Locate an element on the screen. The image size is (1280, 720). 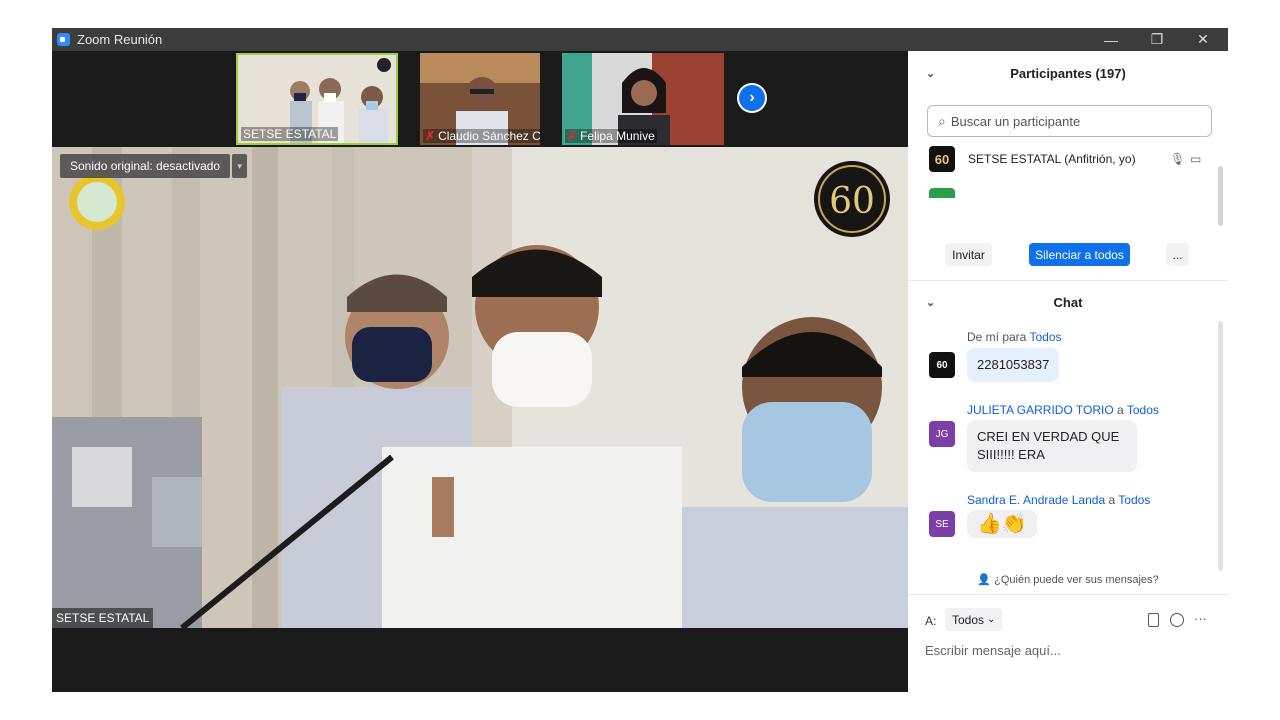
person-icon: 👤 is located at coordinates (984, 580).